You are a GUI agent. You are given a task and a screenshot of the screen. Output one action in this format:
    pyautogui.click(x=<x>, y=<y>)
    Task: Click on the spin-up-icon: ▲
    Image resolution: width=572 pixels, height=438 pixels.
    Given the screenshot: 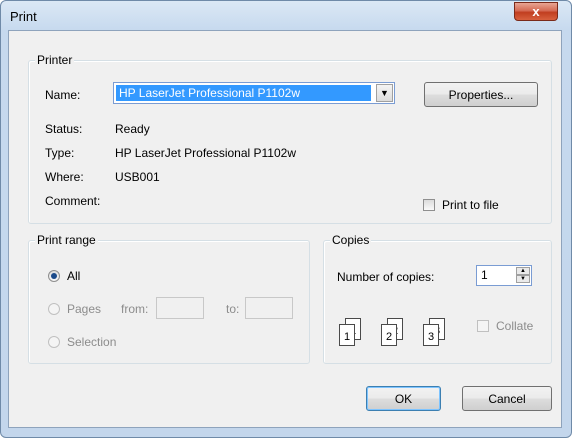 What is the action you would take?
    pyautogui.click(x=523, y=271)
    